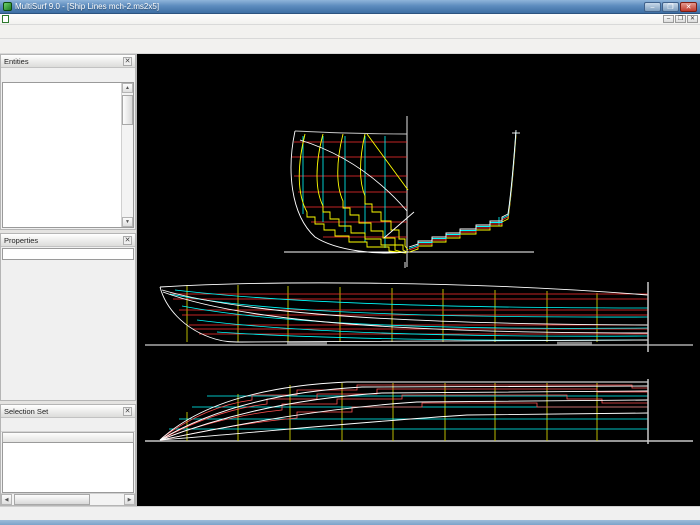  I want to click on plan-hull-lines, so click(404, 411).